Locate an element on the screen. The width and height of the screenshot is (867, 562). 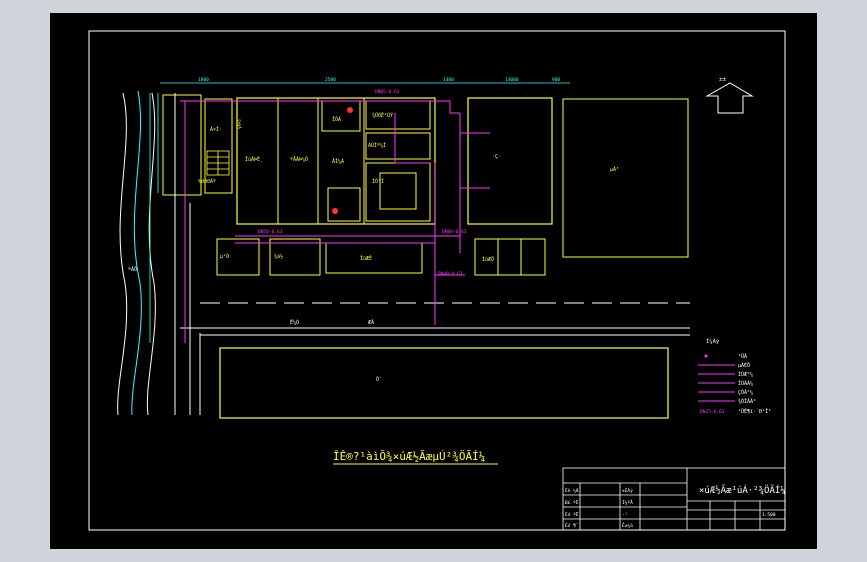
title-block-left-3: Éó ¶¨ is located at coordinates (572, 525).